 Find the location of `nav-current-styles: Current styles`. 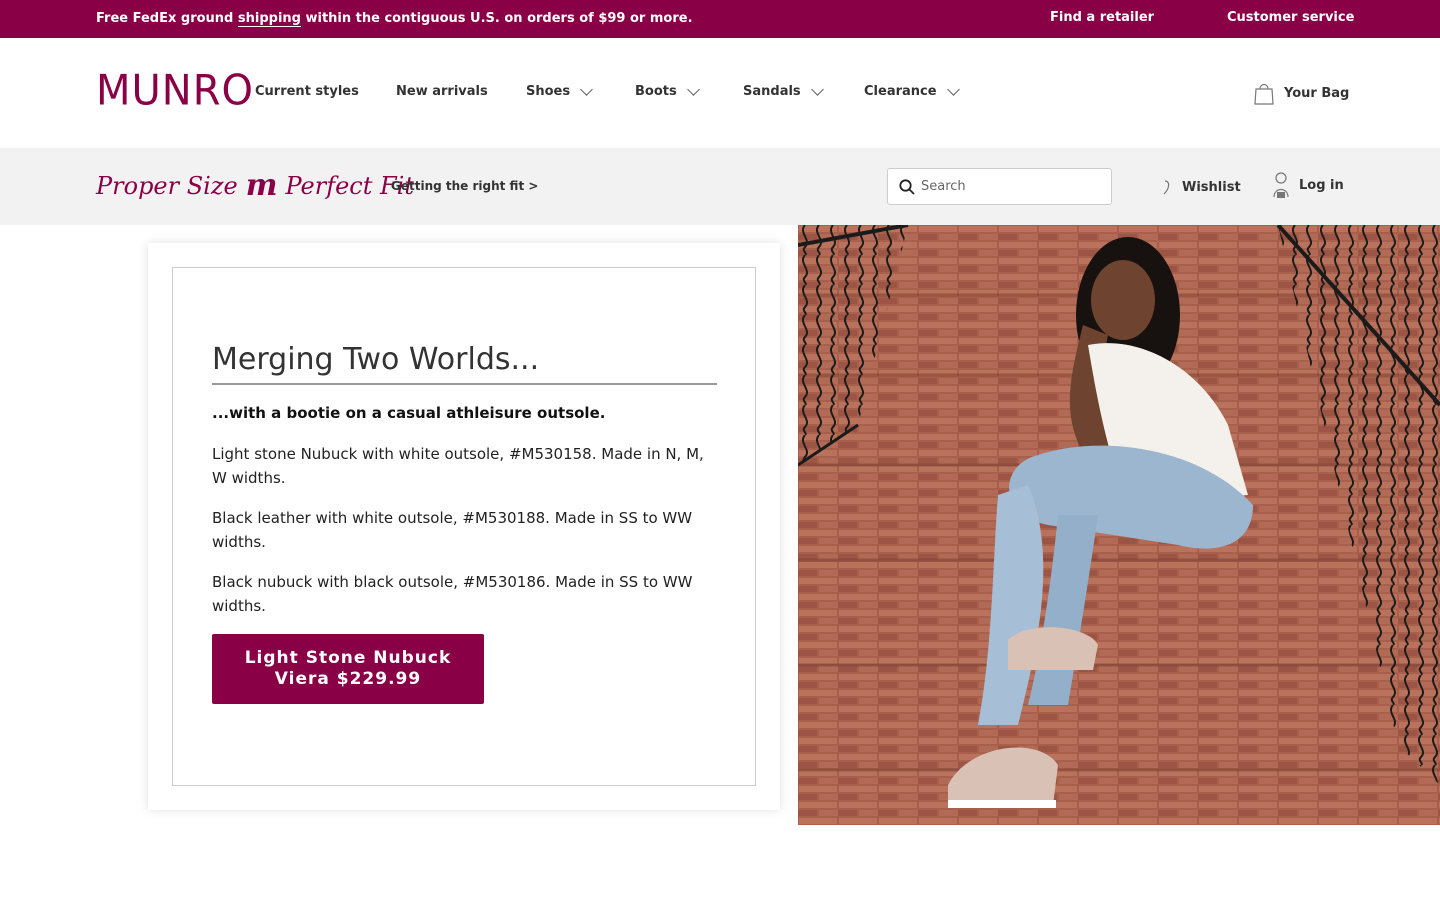

nav-current-styles: Current styles is located at coordinates (307, 91).